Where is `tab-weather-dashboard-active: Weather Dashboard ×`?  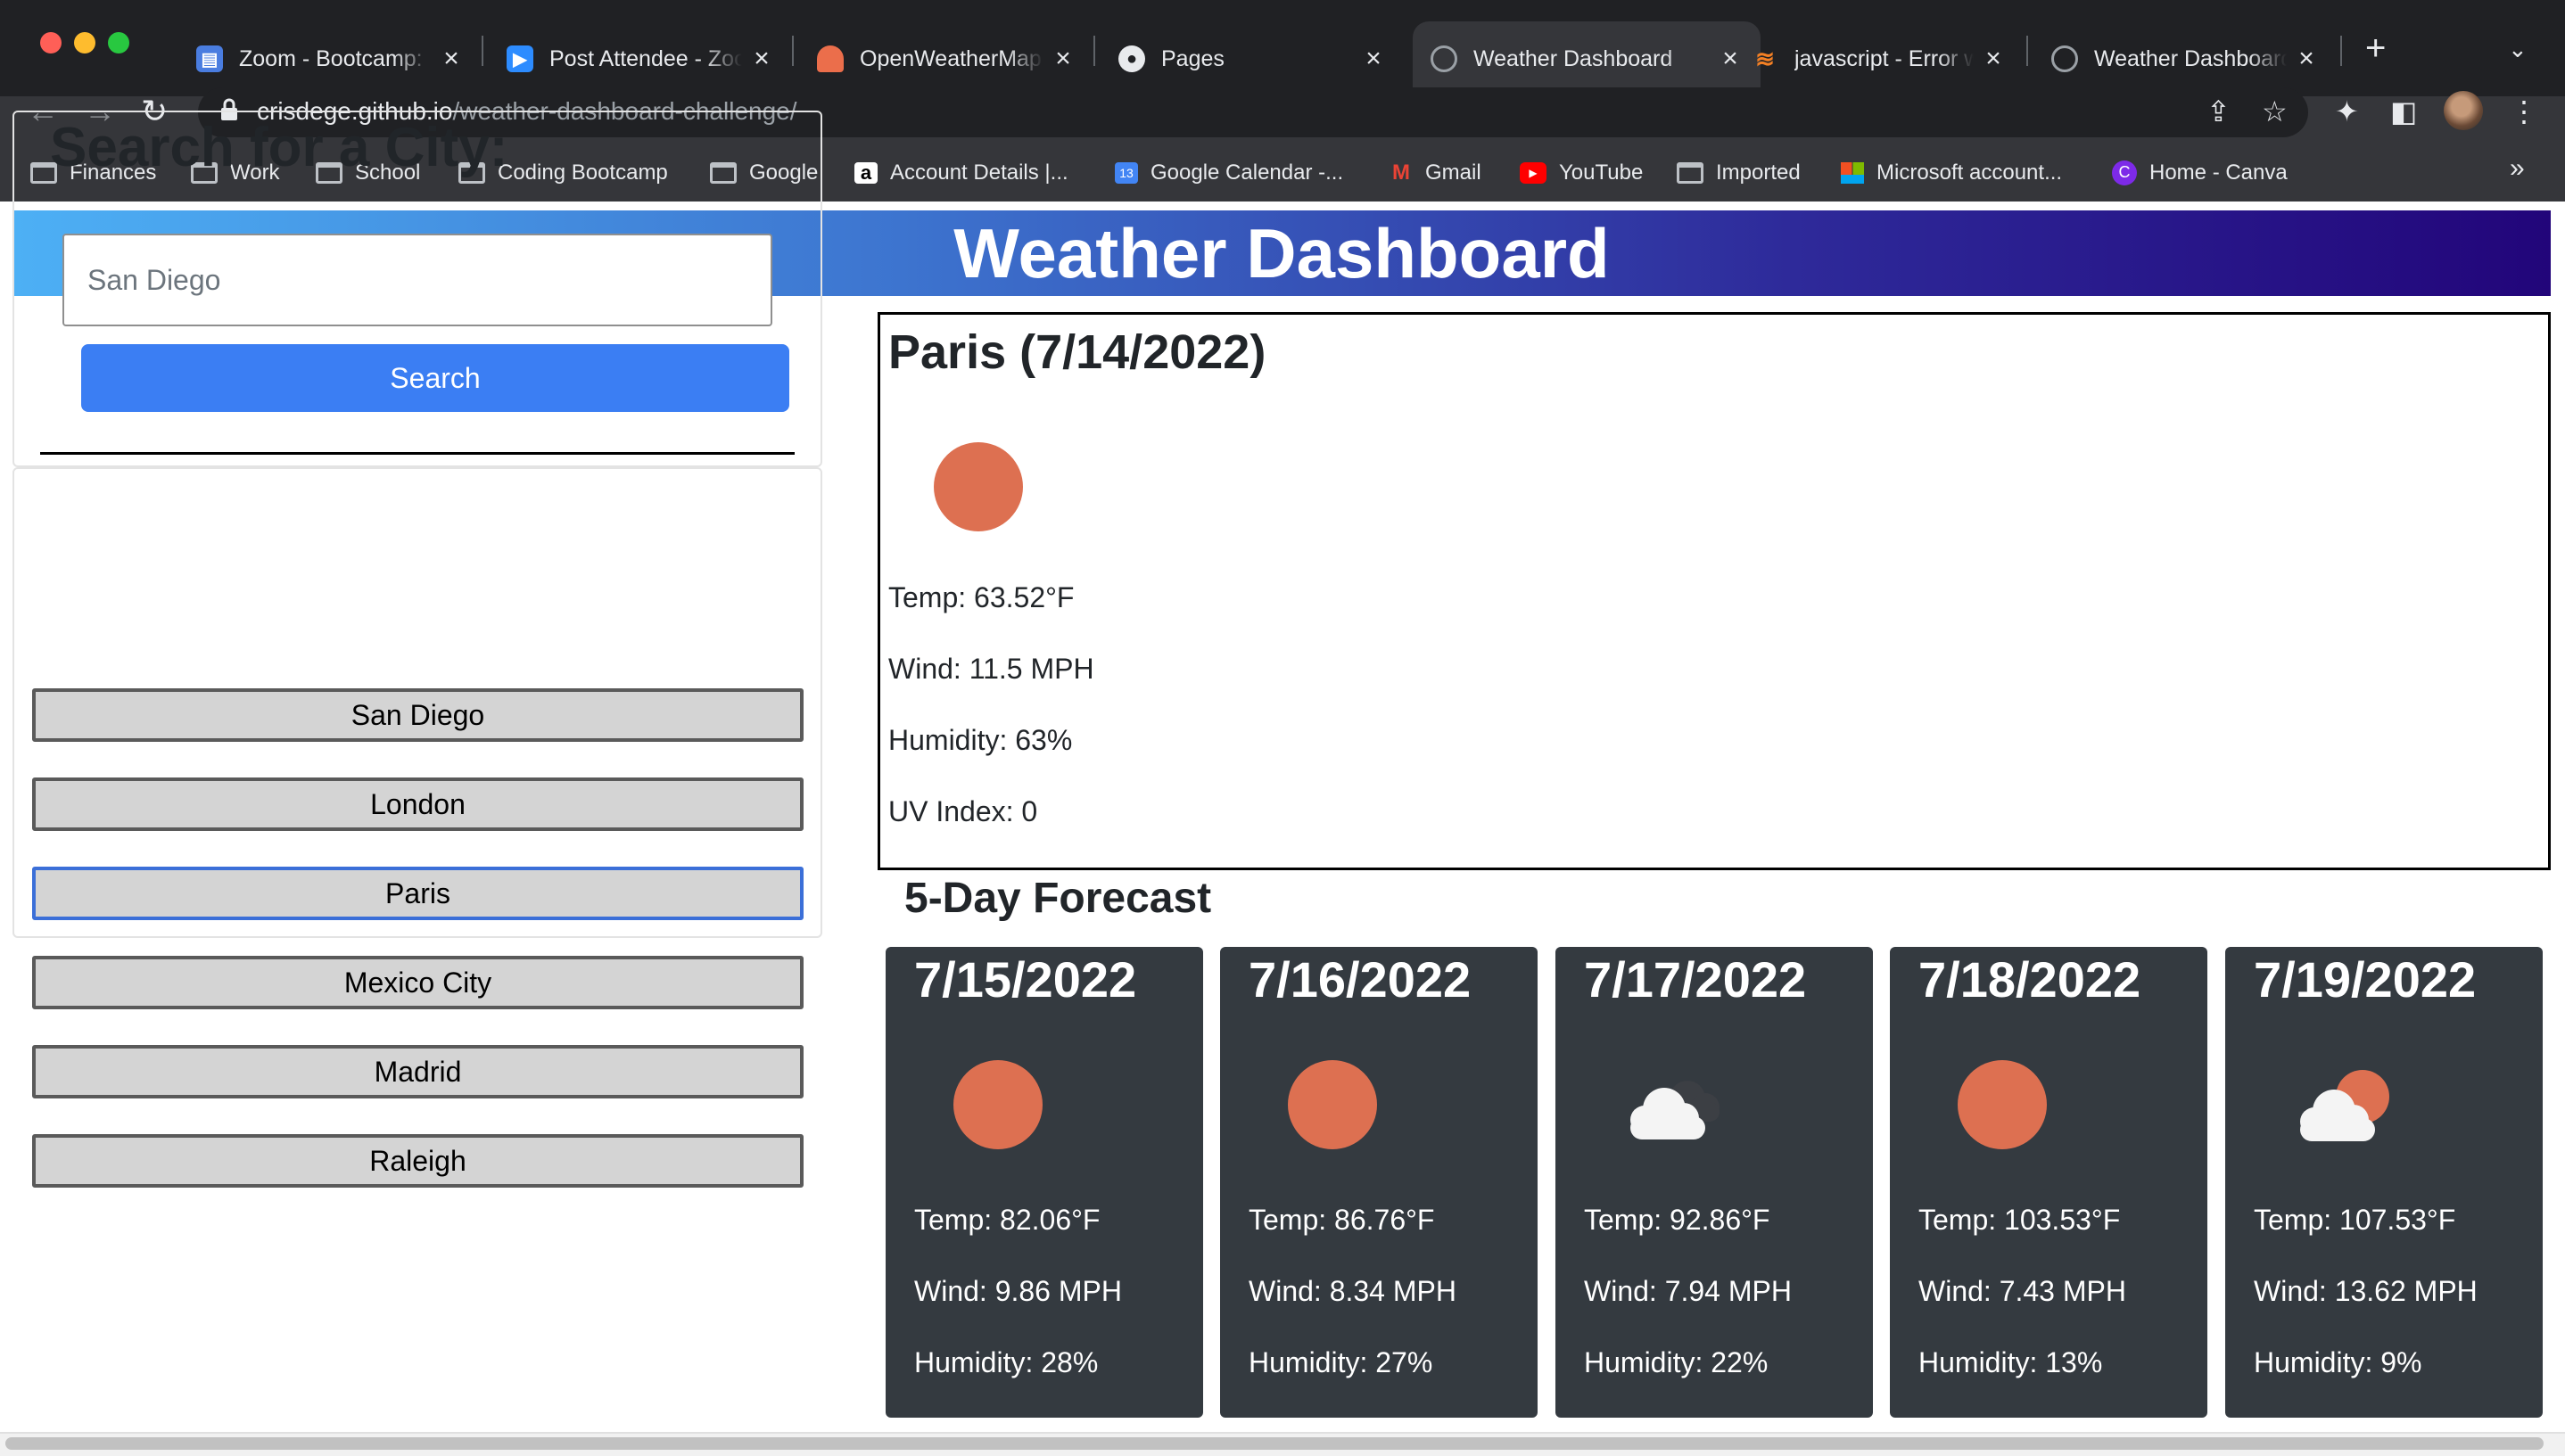
tab-weather-dashboard-active: Weather Dashboard × is located at coordinates (1587, 58).